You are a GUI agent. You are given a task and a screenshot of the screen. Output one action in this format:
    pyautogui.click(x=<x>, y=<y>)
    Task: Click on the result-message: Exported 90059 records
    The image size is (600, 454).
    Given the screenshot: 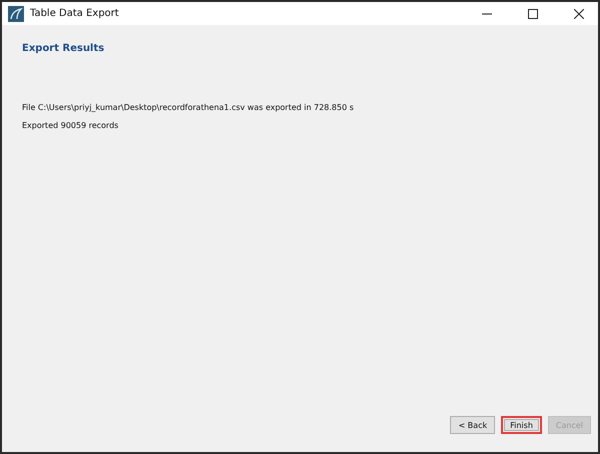 What is the action you would take?
    pyautogui.click(x=71, y=125)
    